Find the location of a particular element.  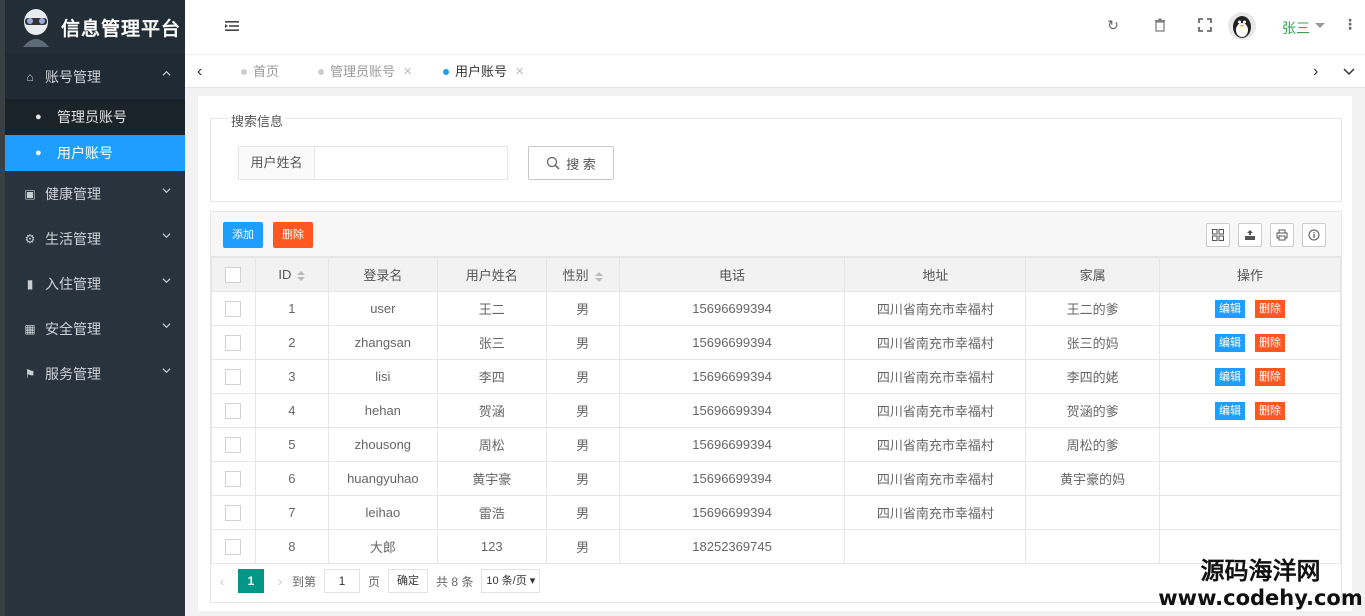

column-header-phone: 电话 is located at coordinates (732, 274).